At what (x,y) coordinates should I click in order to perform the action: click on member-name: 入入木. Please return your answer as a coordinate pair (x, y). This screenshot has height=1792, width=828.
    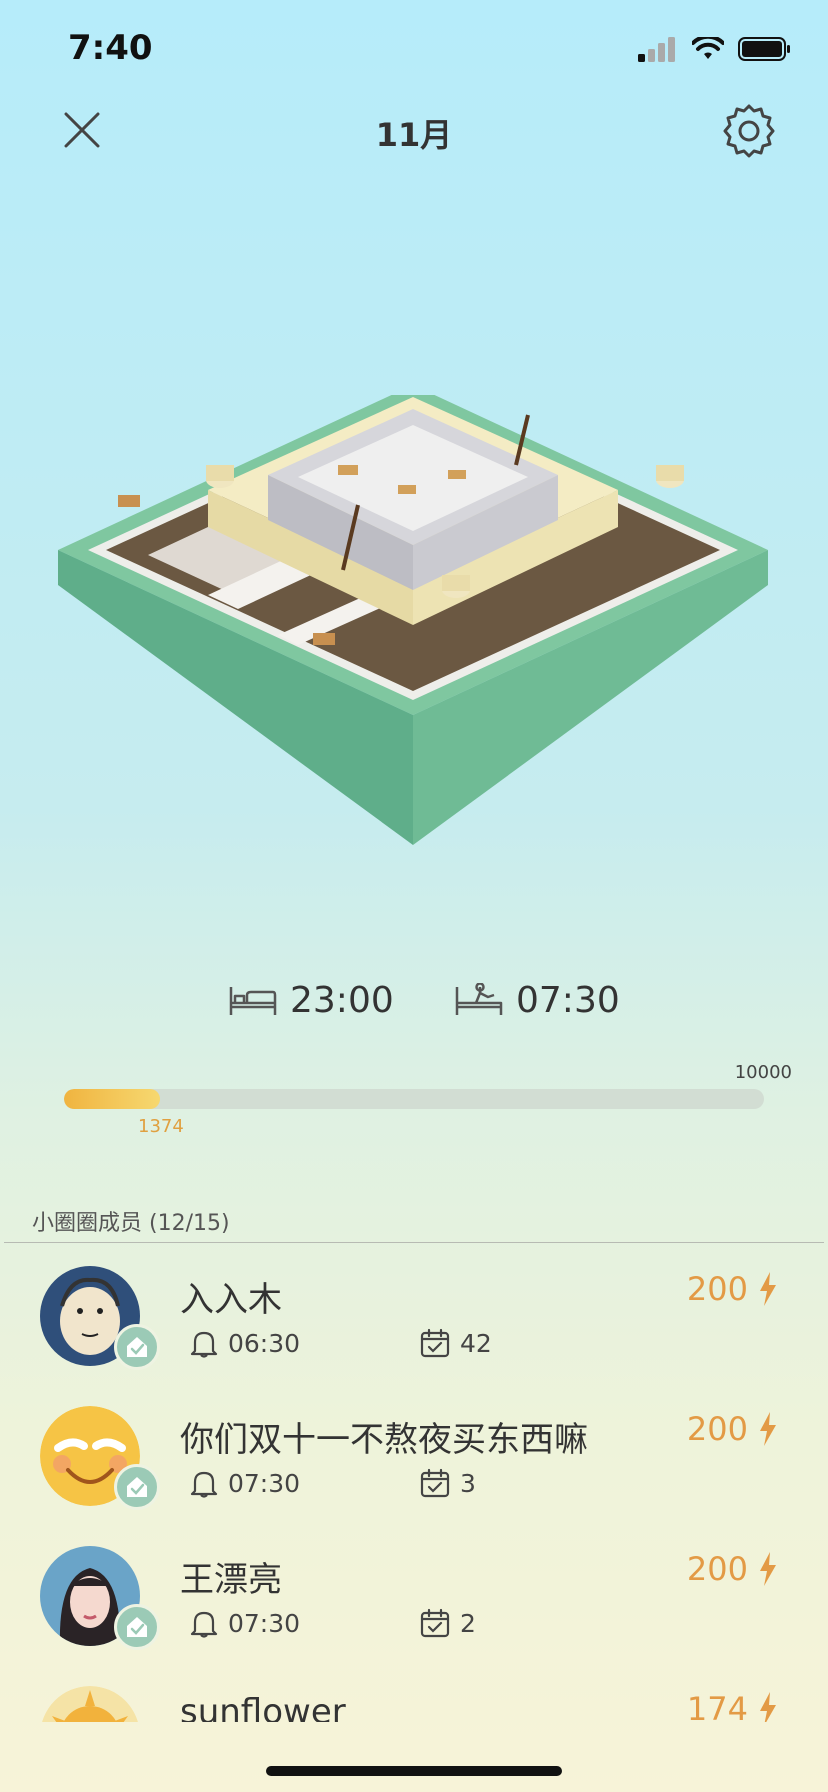
    Looking at the image, I should click on (231, 1300).